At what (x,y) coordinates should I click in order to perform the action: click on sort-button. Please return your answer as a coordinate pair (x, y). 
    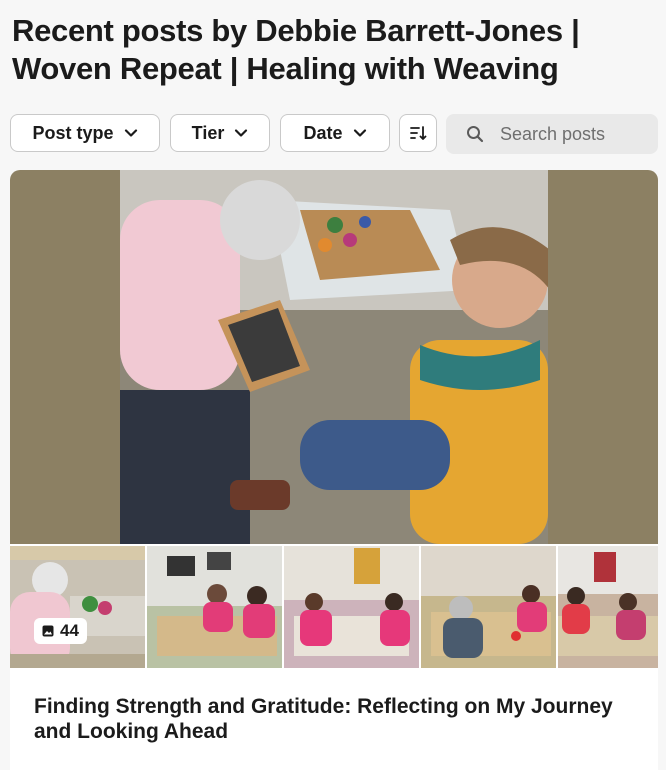
    Looking at the image, I should click on (418, 133).